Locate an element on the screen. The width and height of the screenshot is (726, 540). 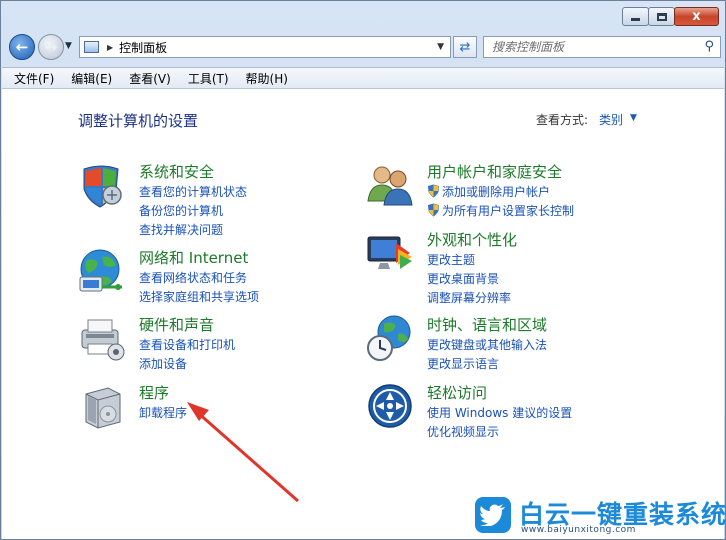
category-title: 外观和个性化 is located at coordinates (472, 239).